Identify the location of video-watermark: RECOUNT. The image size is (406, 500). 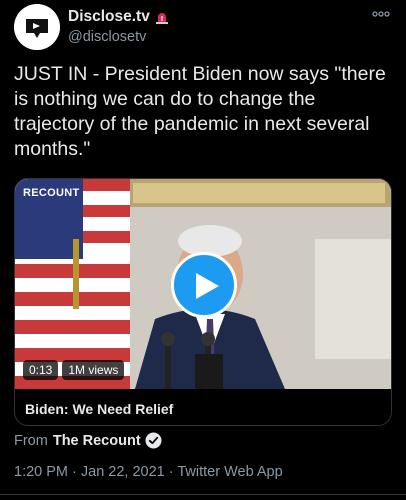
(51, 193).